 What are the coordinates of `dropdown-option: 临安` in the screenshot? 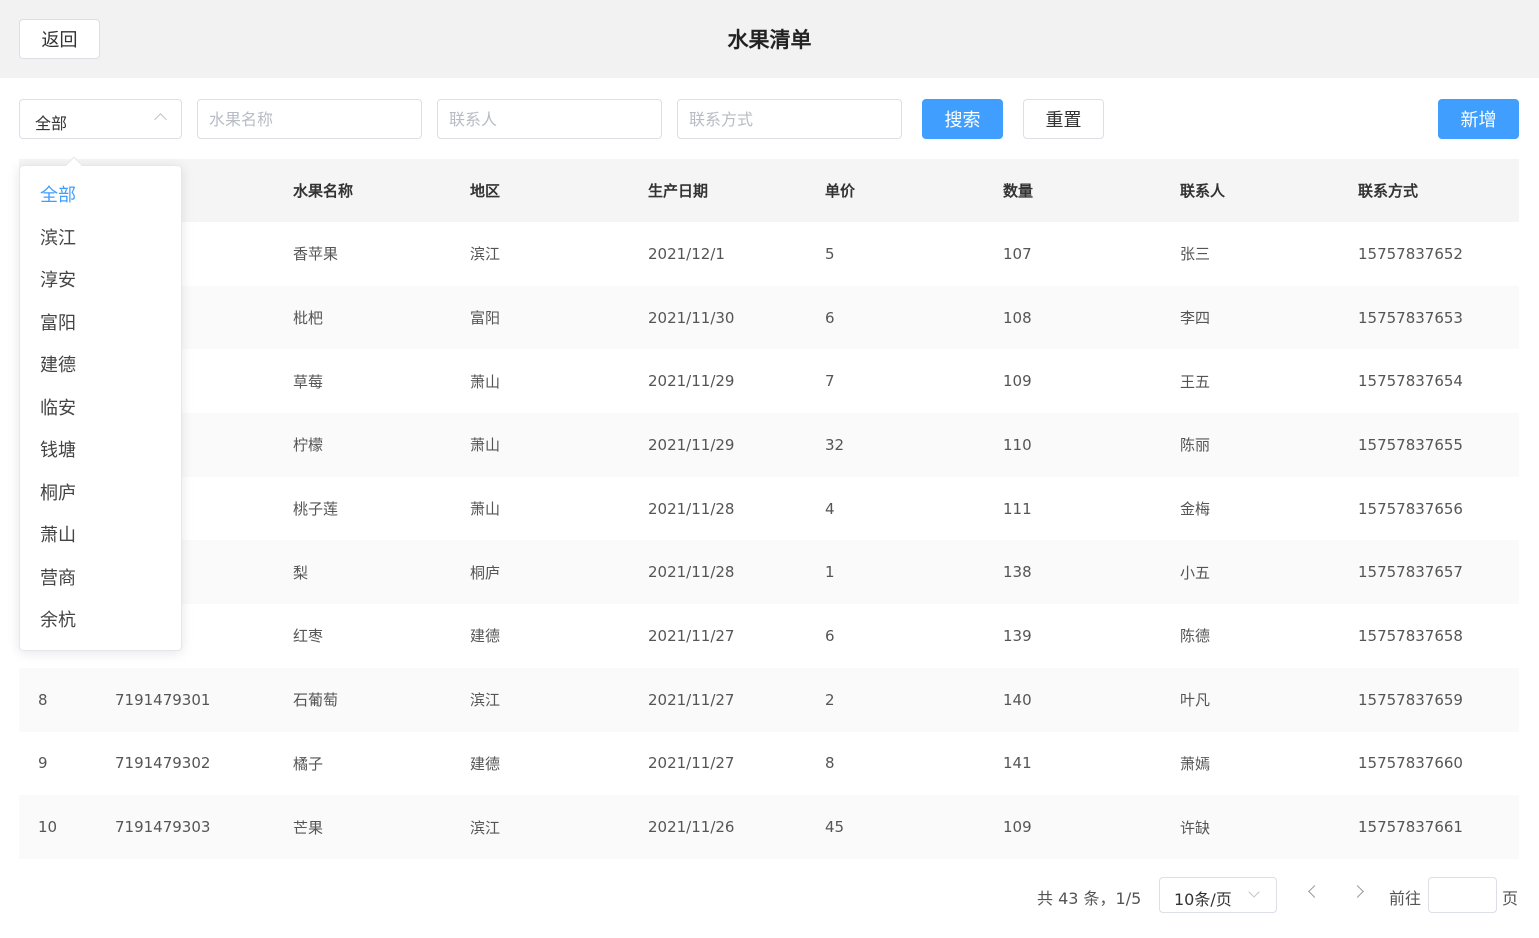 It's located at (58, 407).